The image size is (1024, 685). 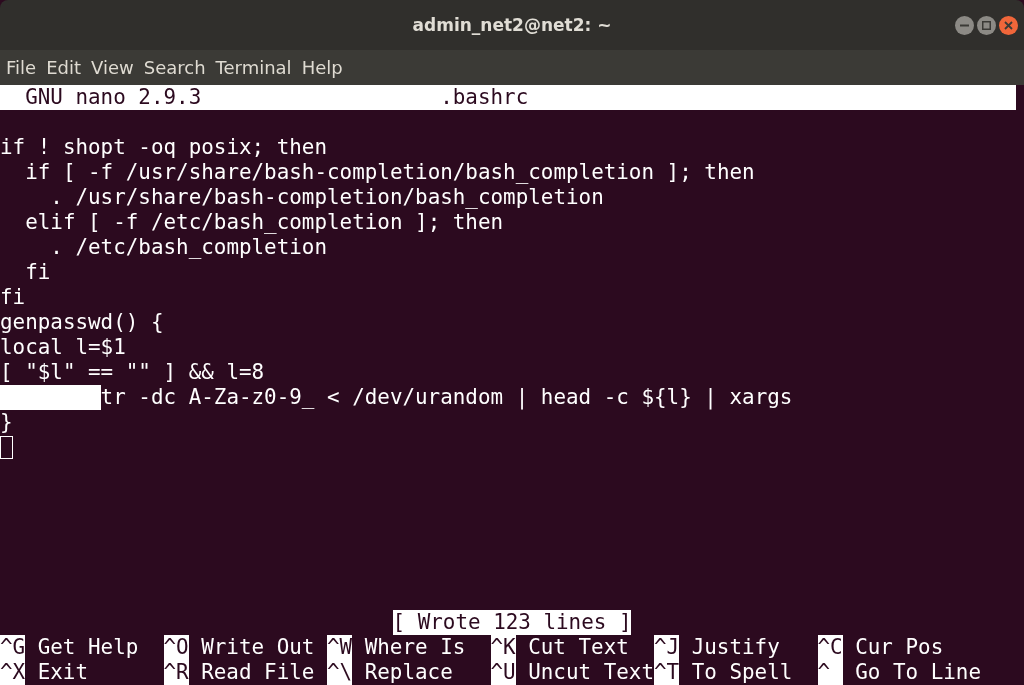 What do you see at coordinates (132, 372) in the screenshot?
I see `code-line: [ "$l" == "" ] && l=8` at bounding box center [132, 372].